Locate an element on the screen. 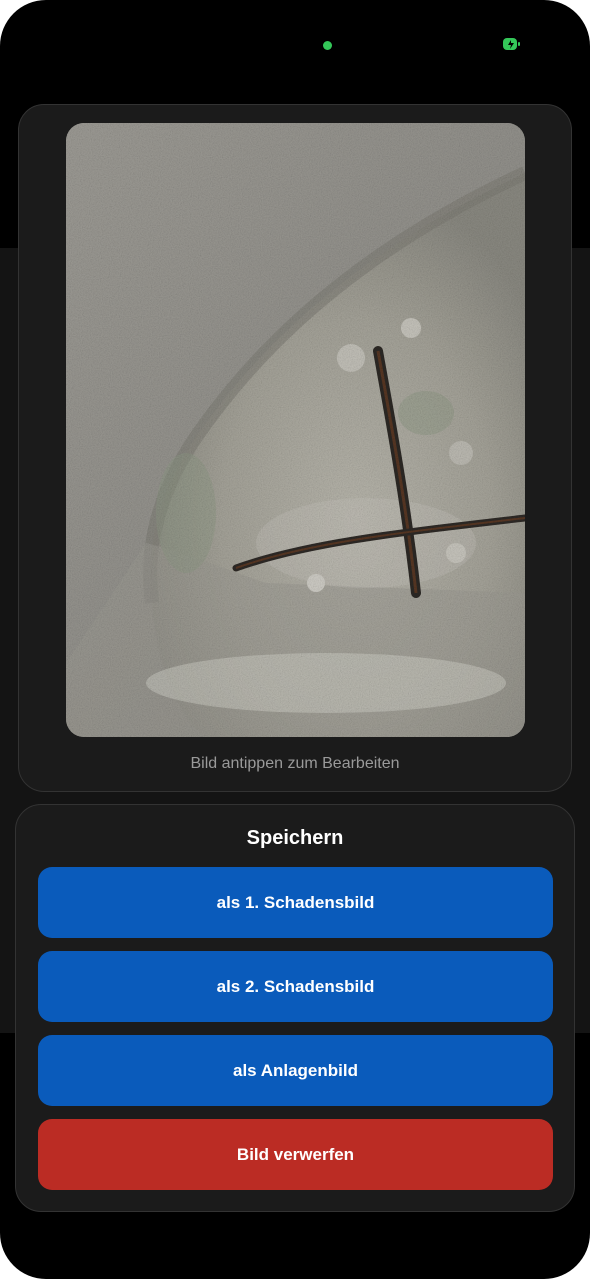 The width and height of the screenshot is (590, 1279). save-as-system-image-button: als Anlagenbild is located at coordinates (295, 1070).